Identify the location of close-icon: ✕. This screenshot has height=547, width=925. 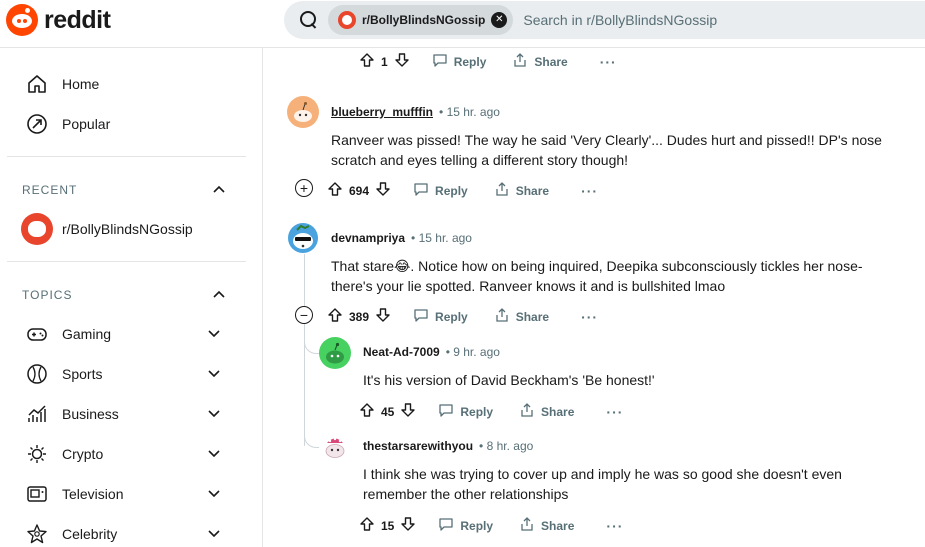
(499, 20).